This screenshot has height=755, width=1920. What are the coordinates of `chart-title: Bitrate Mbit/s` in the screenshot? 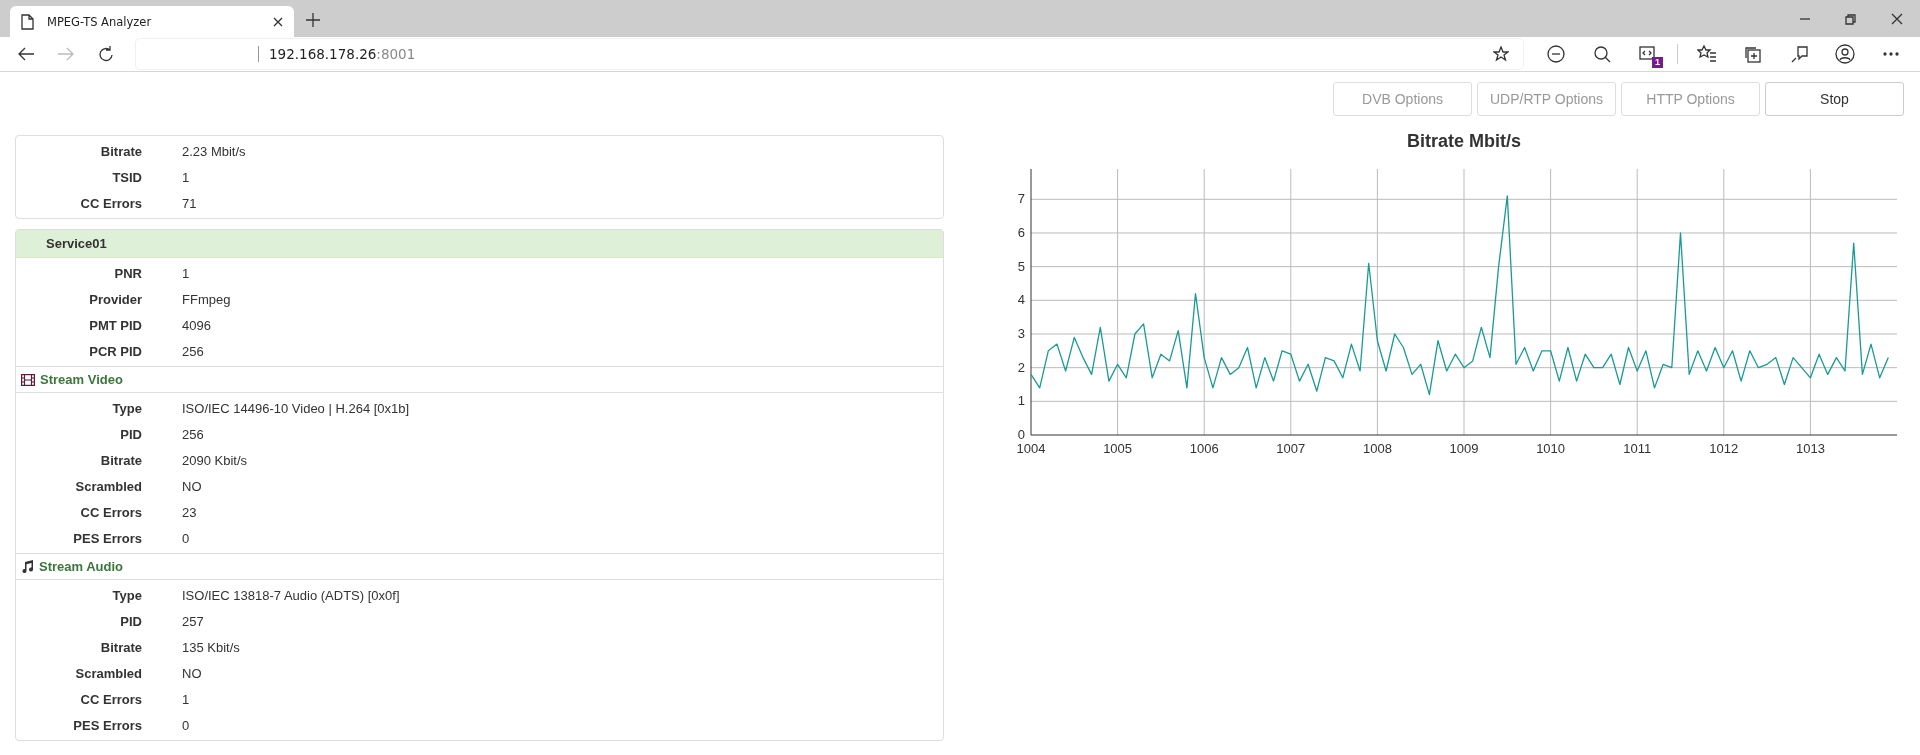 It's located at (1464, 141).